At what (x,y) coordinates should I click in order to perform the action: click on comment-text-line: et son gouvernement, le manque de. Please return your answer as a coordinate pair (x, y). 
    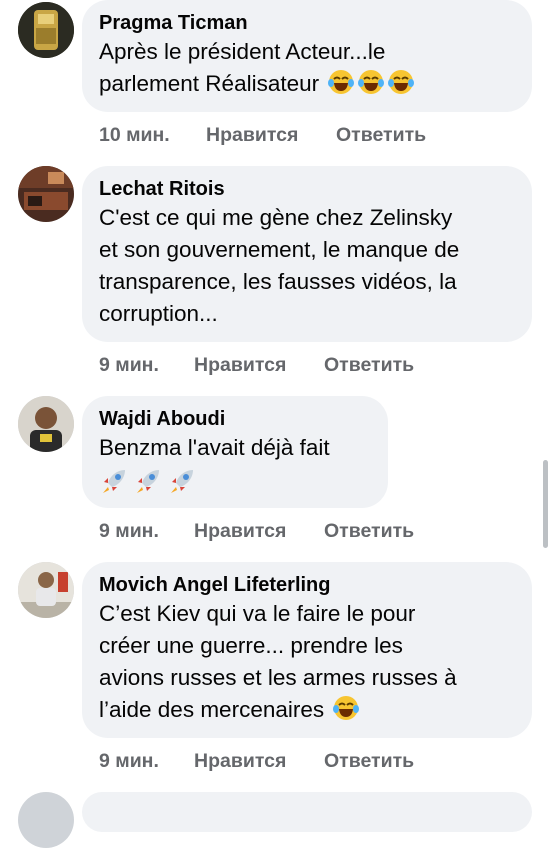
    Looking at the image, I should click on (279, 249).